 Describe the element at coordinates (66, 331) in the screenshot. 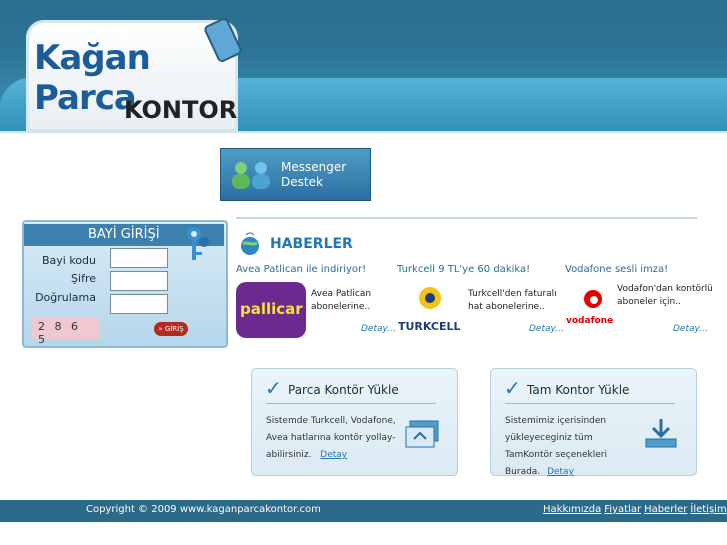

I see `captcha-image: 2 8 6 5` at that location.